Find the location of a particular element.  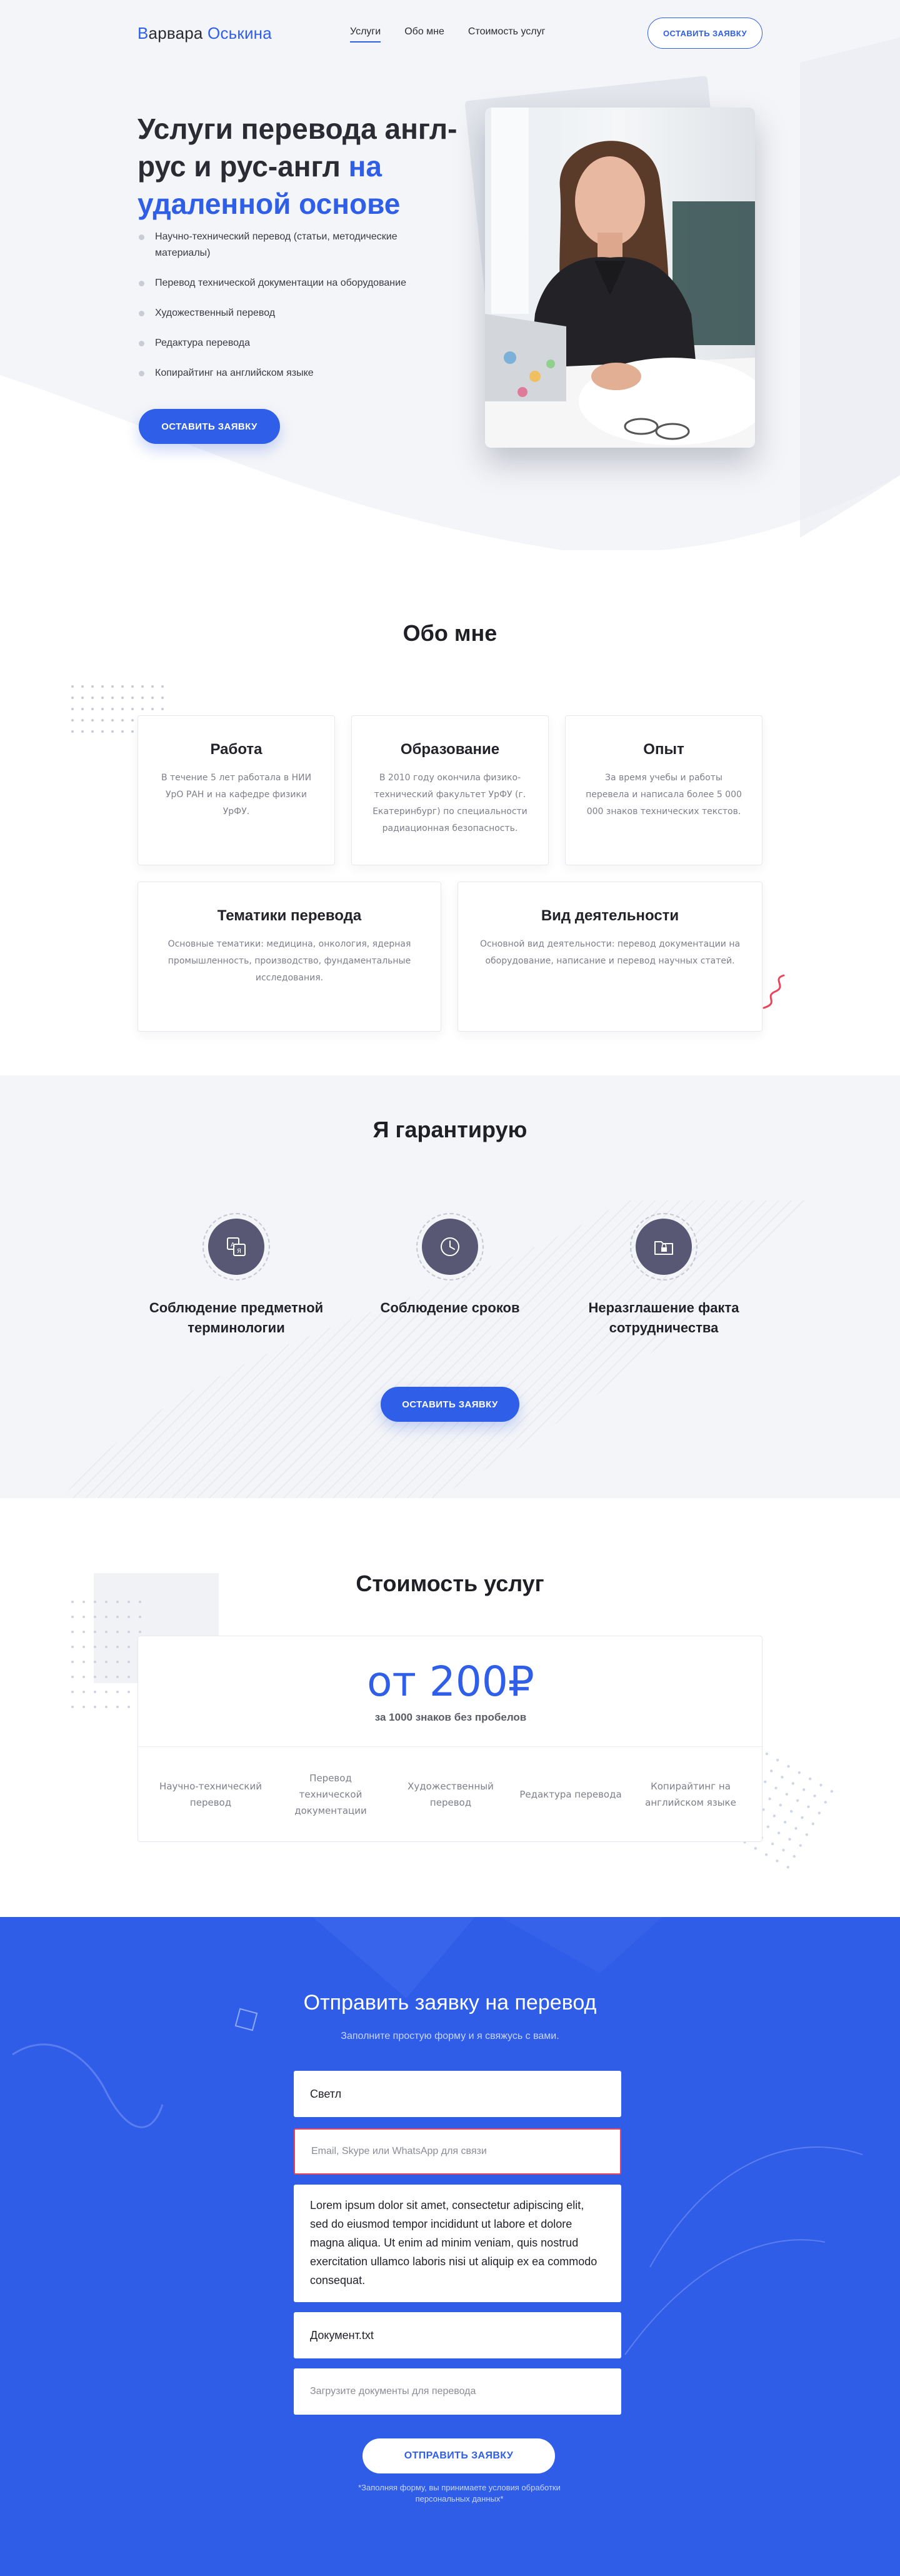

guarantee-item-confidentiality: Неразглашение факта сотрудничества is located at coordinates (664, 1275).